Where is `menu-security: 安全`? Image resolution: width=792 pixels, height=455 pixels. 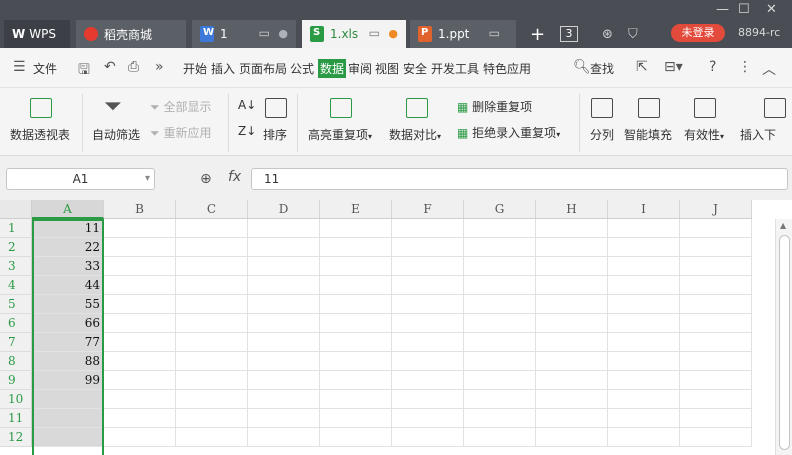 menu-security: 安全 is located at coordinates (415, 68).